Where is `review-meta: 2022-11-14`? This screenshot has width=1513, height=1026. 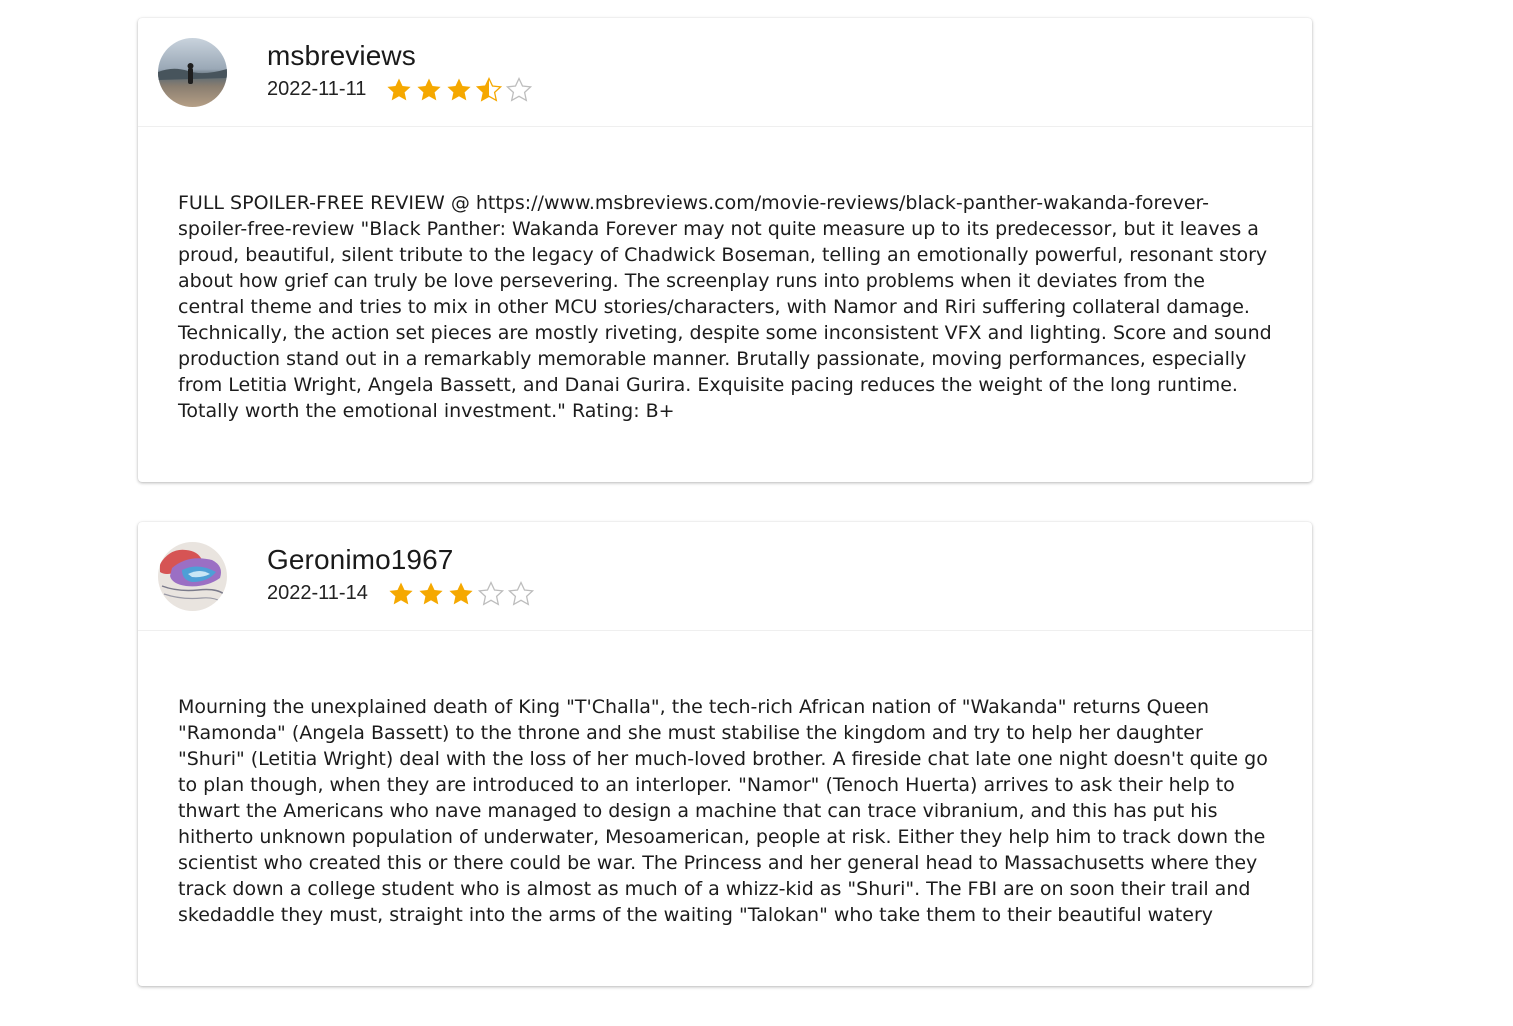 review-meta: 2022-11-14 is located at coordinates (401, 593).